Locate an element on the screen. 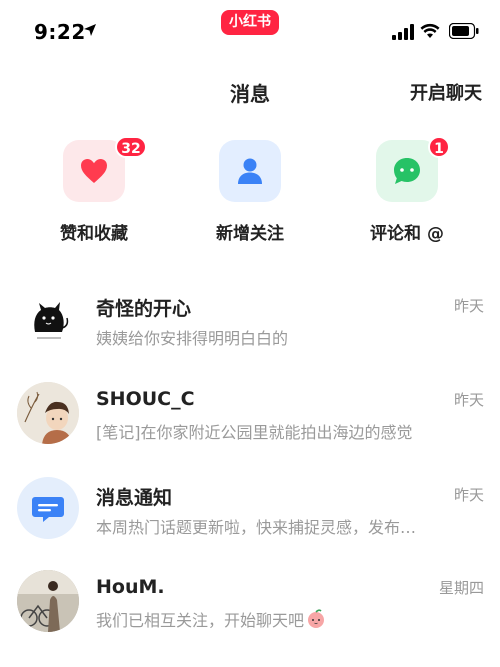  message-item-notifications: 消息通知 本周热门话题更新啦，快来捕捉灵感，发布… 昨天 is located at coordinates (250, 509).